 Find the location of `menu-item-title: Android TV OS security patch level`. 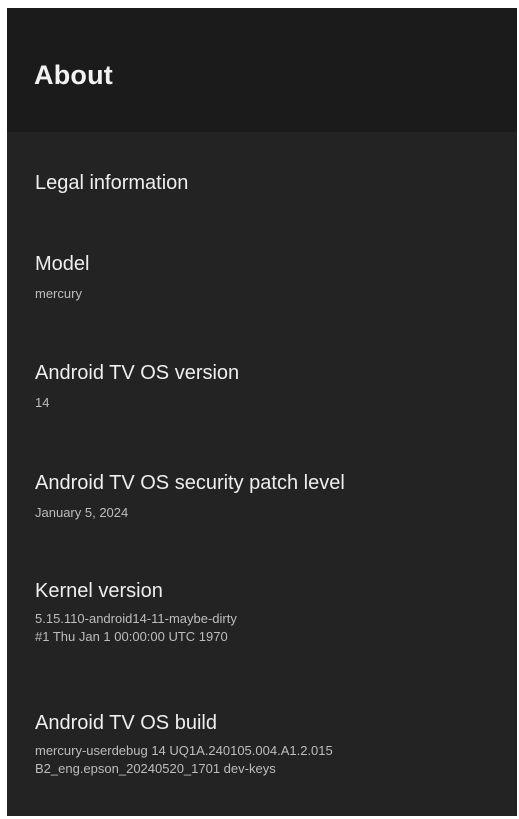

menu-item-title: Android TV OS security patch level is located at coordinates (190, 483).